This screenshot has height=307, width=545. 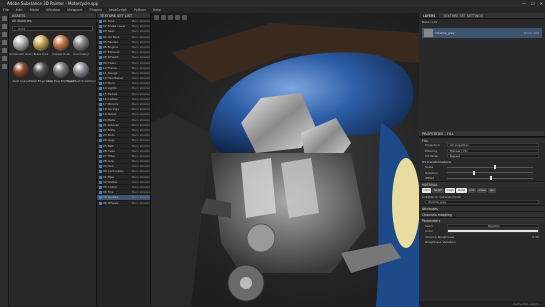 I want to click on sub-material-select: chrome_grey, so click(x=482, y=202).